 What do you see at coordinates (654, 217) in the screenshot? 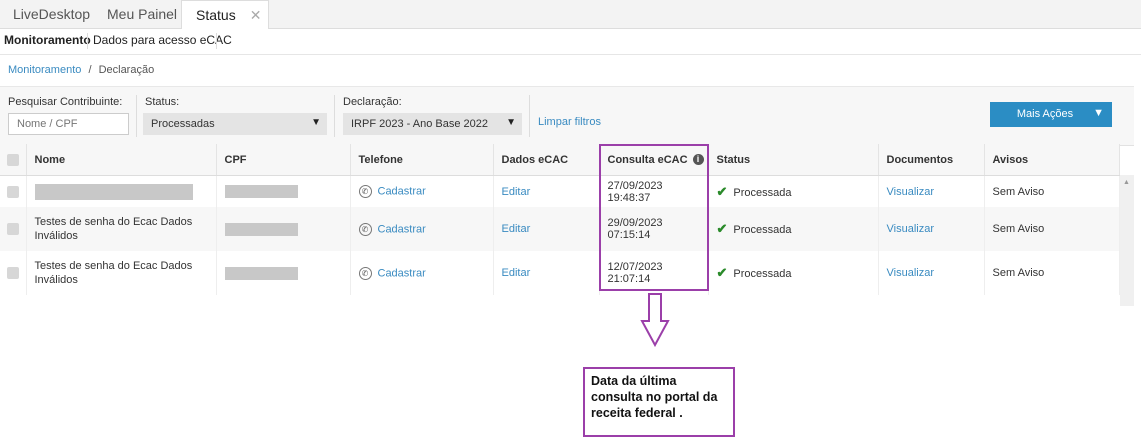
I see `annotation-highlight-box` at bounding box center [654, 217].